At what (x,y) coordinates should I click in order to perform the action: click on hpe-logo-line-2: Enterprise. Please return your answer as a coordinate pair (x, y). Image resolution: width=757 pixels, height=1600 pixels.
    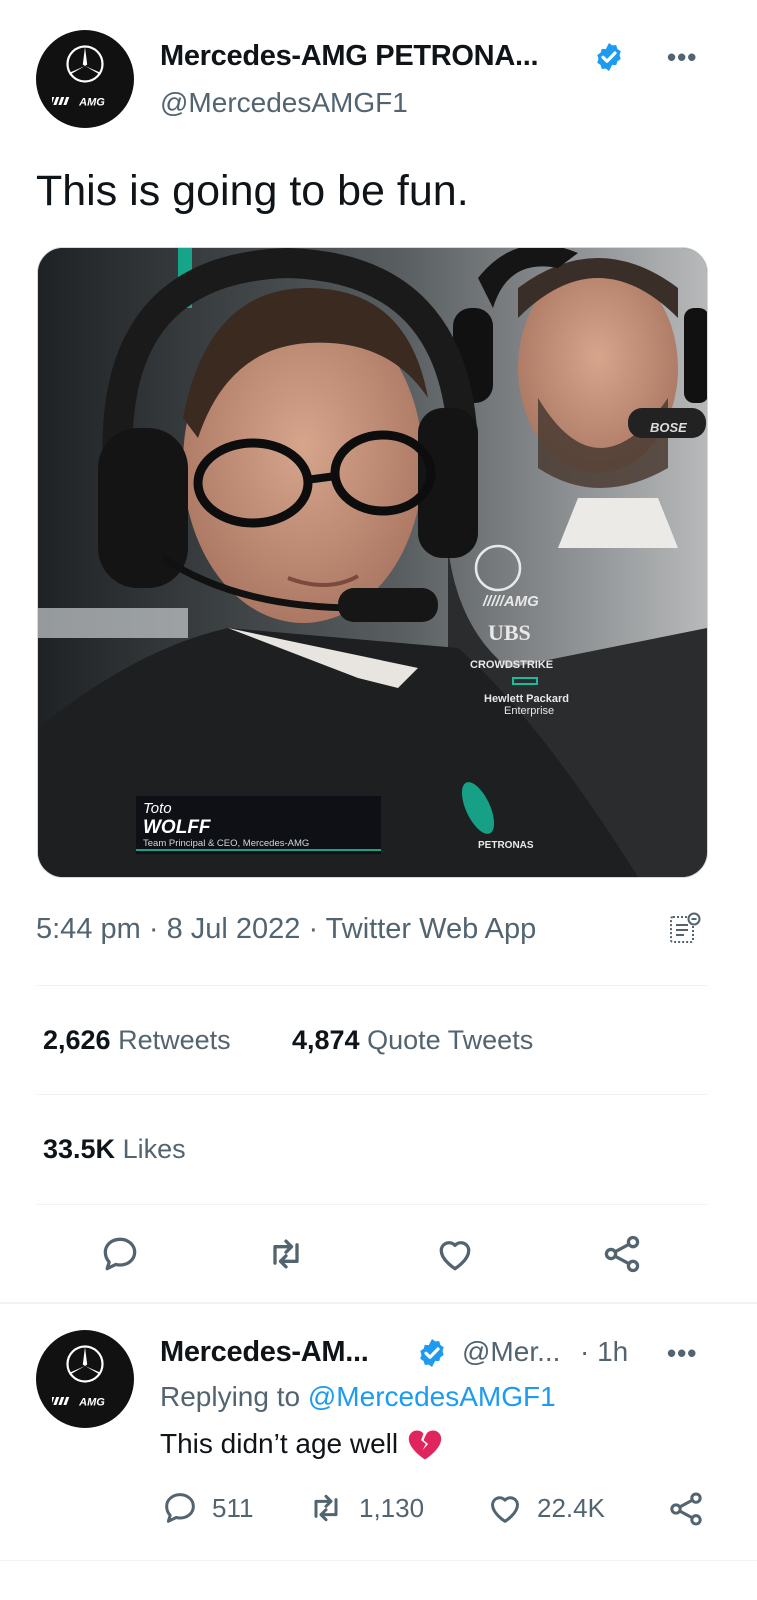
    Looking at the image, I should click on (529, 711).